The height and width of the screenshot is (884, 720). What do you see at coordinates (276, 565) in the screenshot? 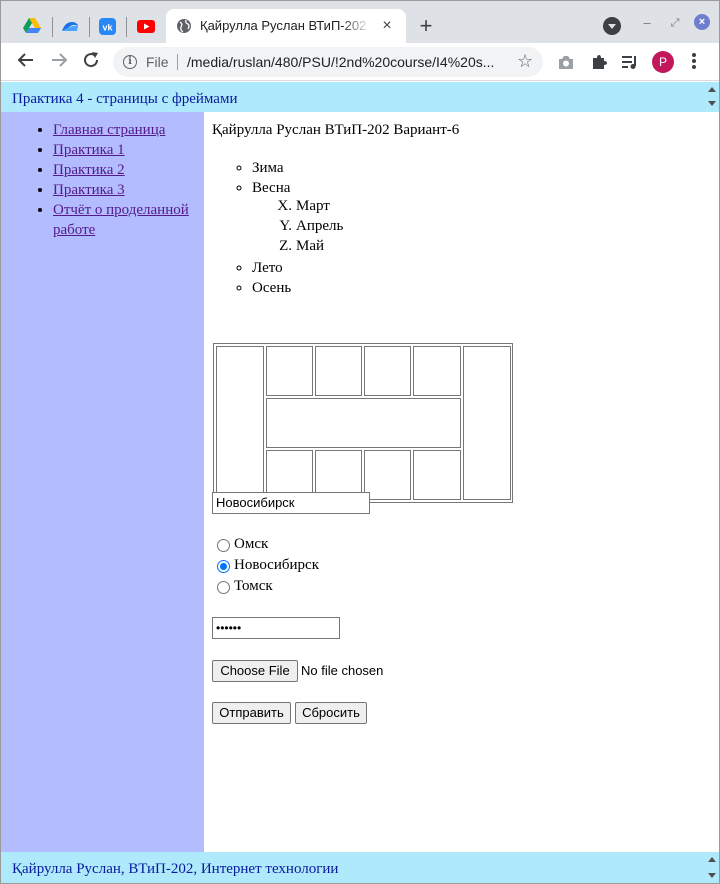
I see `radio-label: Новосибирск` at bounding box center [276, 565].